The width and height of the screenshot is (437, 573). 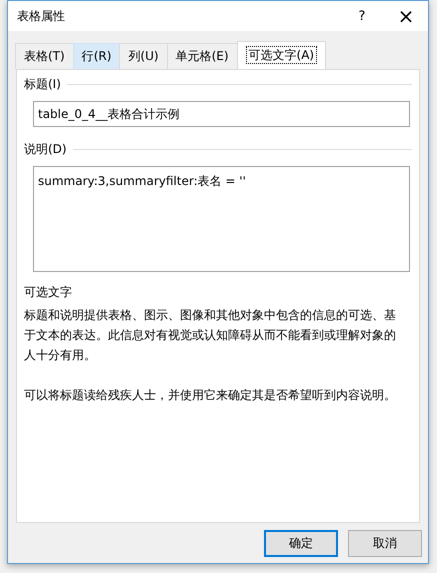 What do you see at coordinates (48, 292) in the screenshot?
I see `section-heading: 可选文字` at bounding box center [48, 292].